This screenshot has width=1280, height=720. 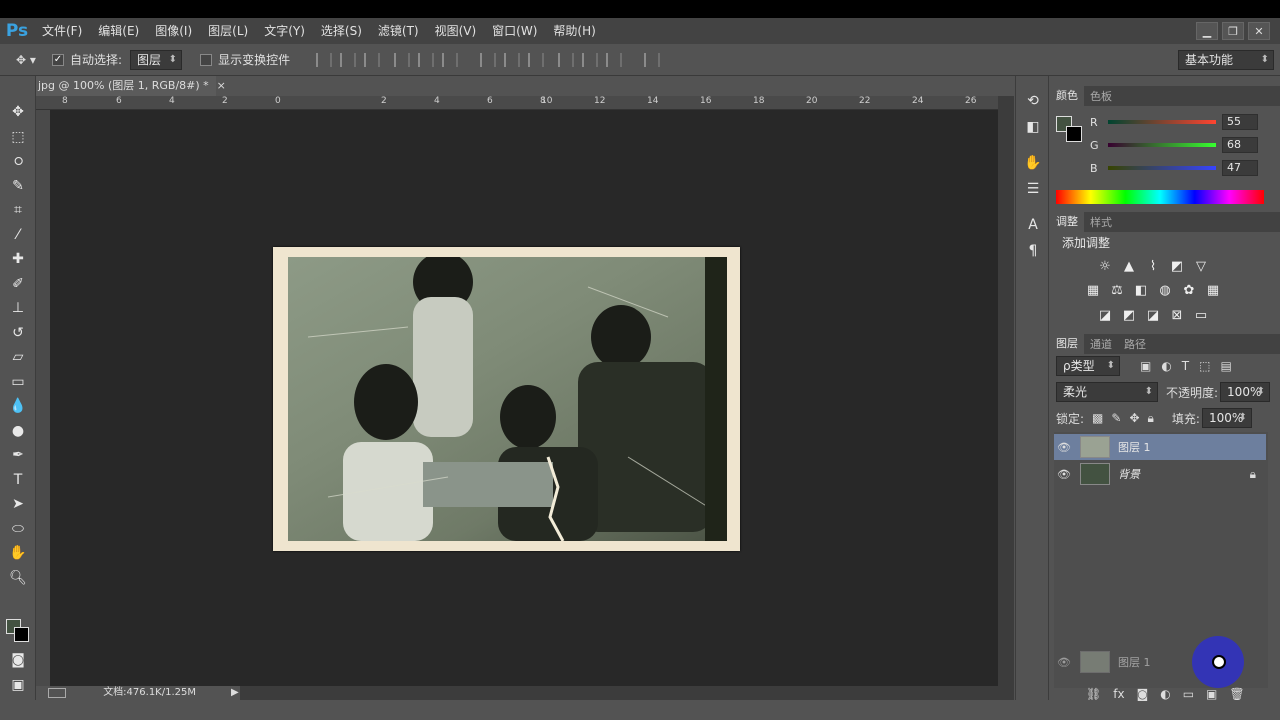 I want to click on menu-select: 选择(S), so click(x=341, y=31).